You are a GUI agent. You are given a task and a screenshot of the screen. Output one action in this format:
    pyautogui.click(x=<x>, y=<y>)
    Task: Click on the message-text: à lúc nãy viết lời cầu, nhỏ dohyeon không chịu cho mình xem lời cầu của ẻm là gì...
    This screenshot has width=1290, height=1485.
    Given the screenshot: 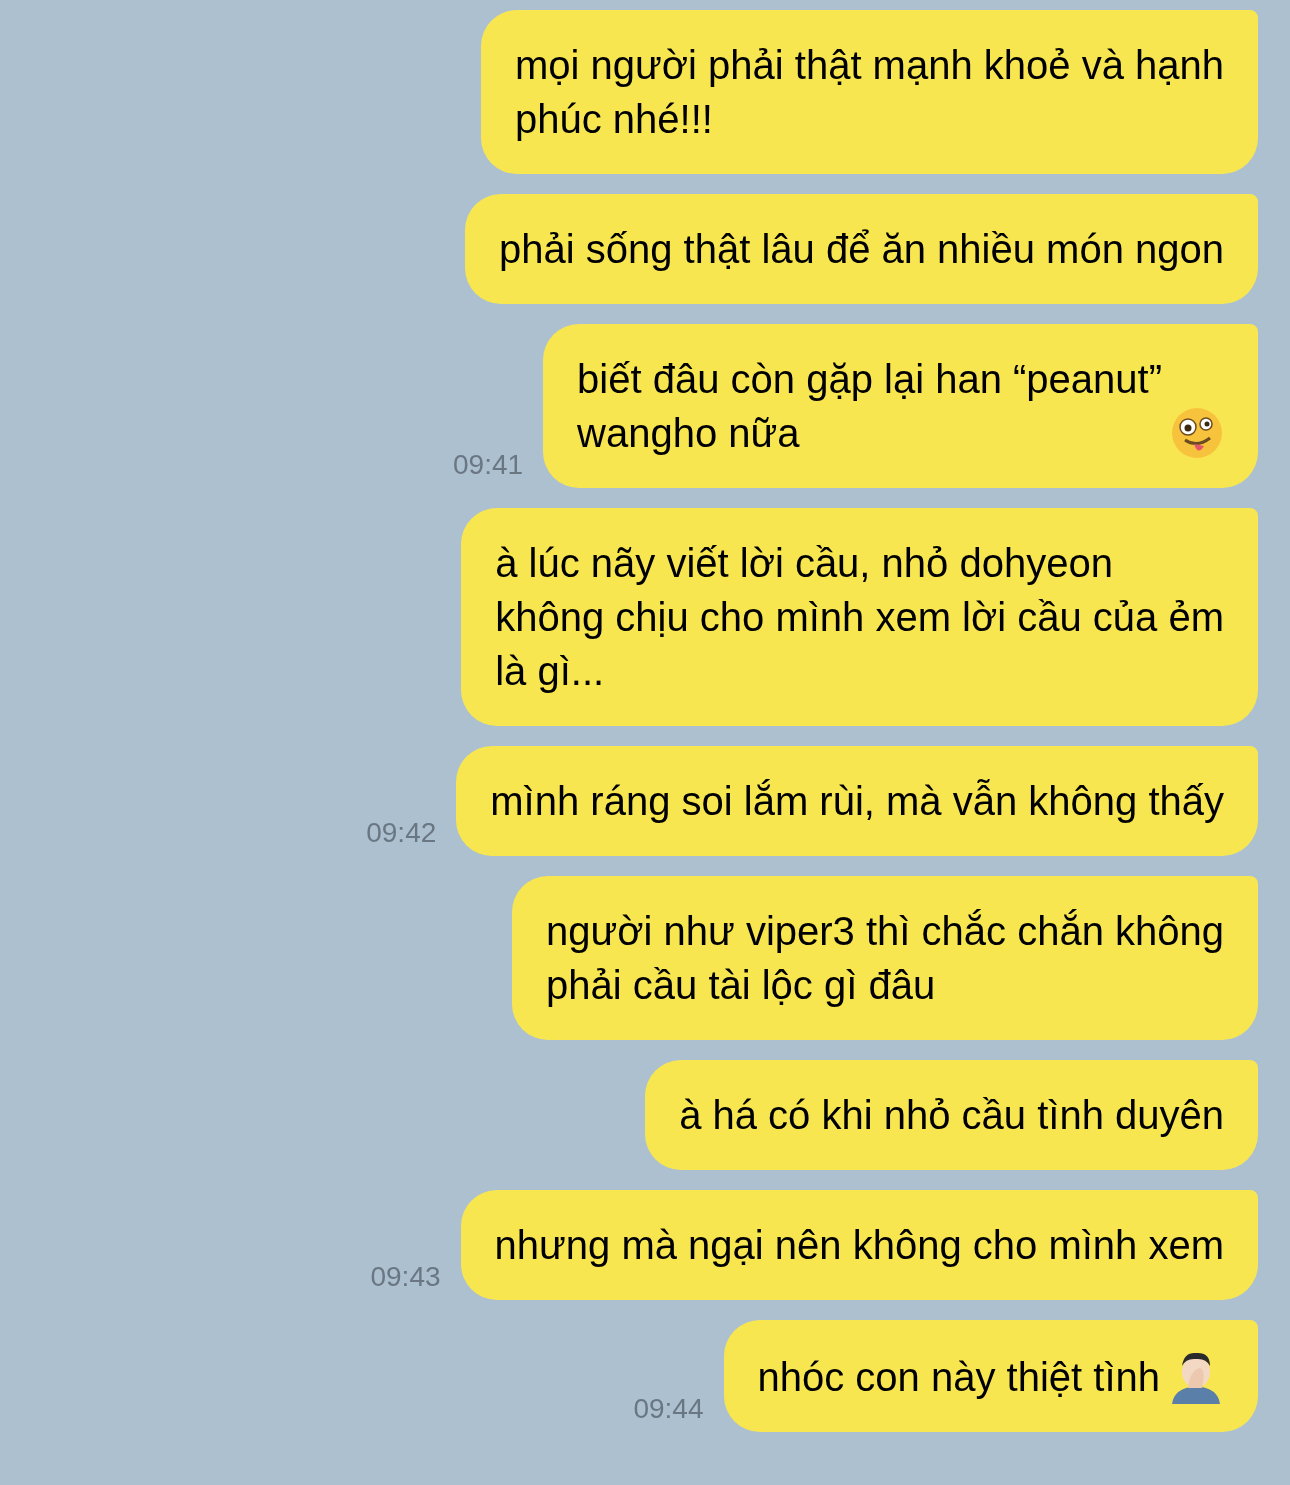 What is the action you would take?
    pyautogui.click(x=859, y=617)
    